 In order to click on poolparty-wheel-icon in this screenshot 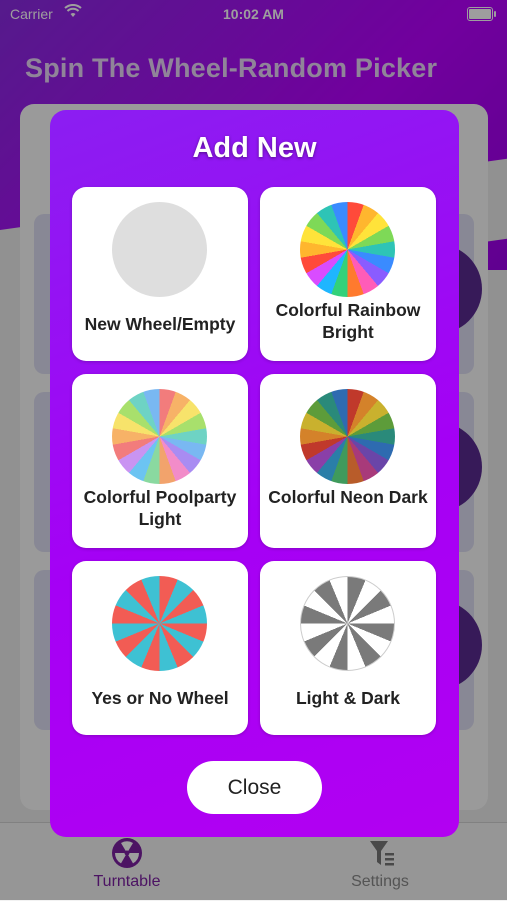, I will do `click(159, 436)`.